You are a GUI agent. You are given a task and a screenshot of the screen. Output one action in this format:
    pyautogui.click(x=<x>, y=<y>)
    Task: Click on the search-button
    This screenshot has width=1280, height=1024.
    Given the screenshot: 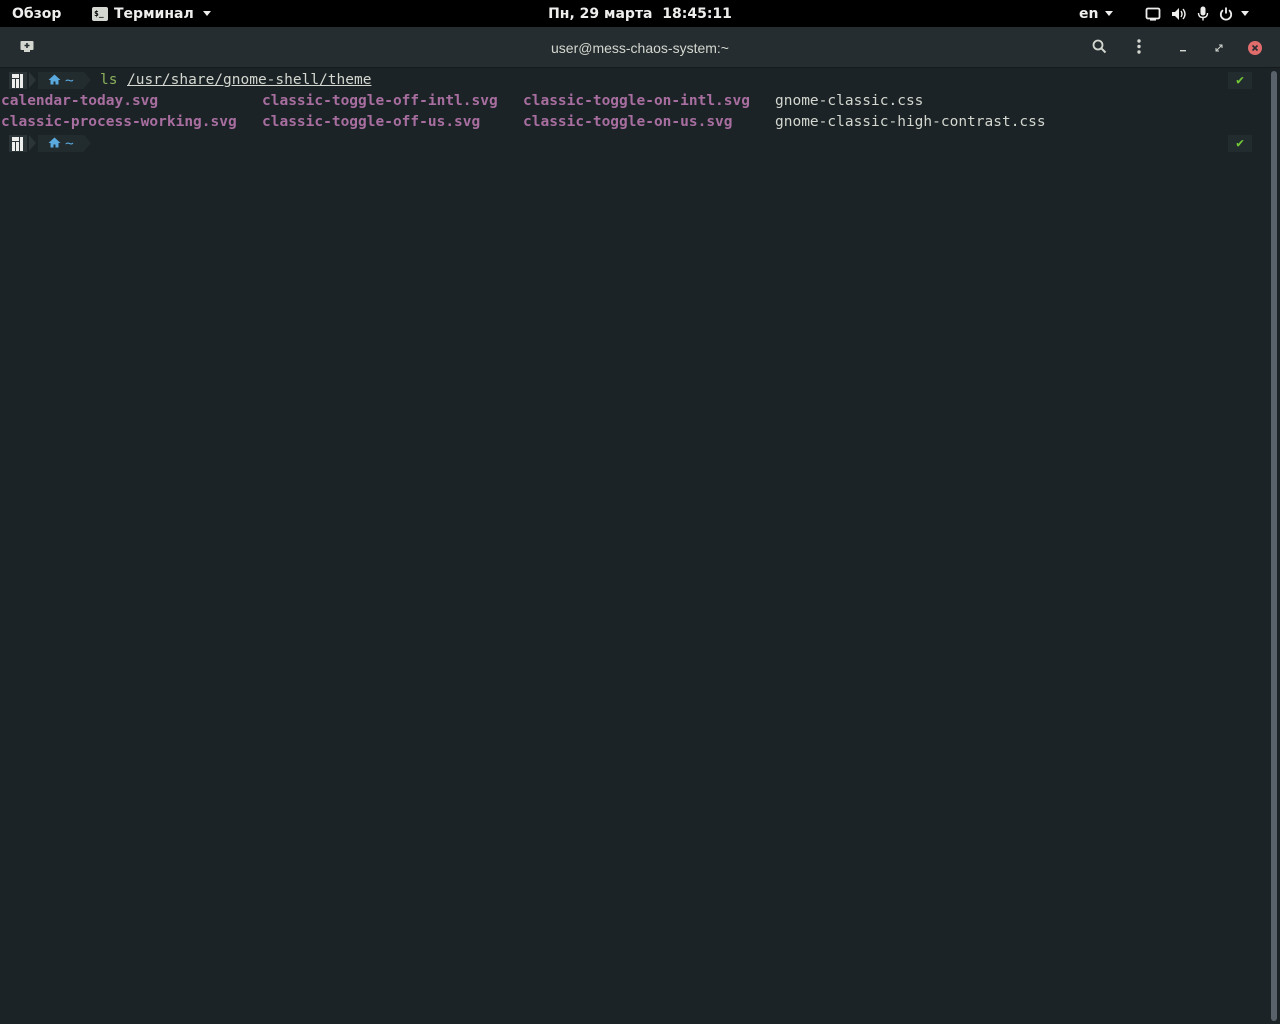 What is the action you would take?
    pyautogui.click(x=1099, y=48)
    